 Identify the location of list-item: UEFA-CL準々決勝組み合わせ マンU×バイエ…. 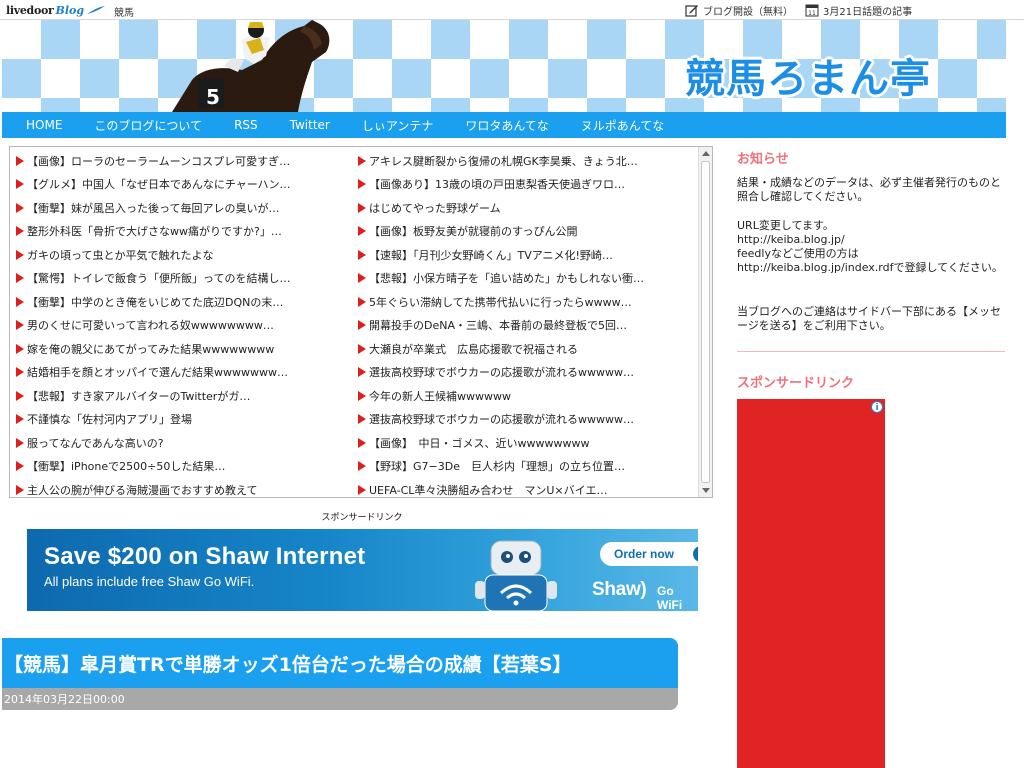
(528, 487).